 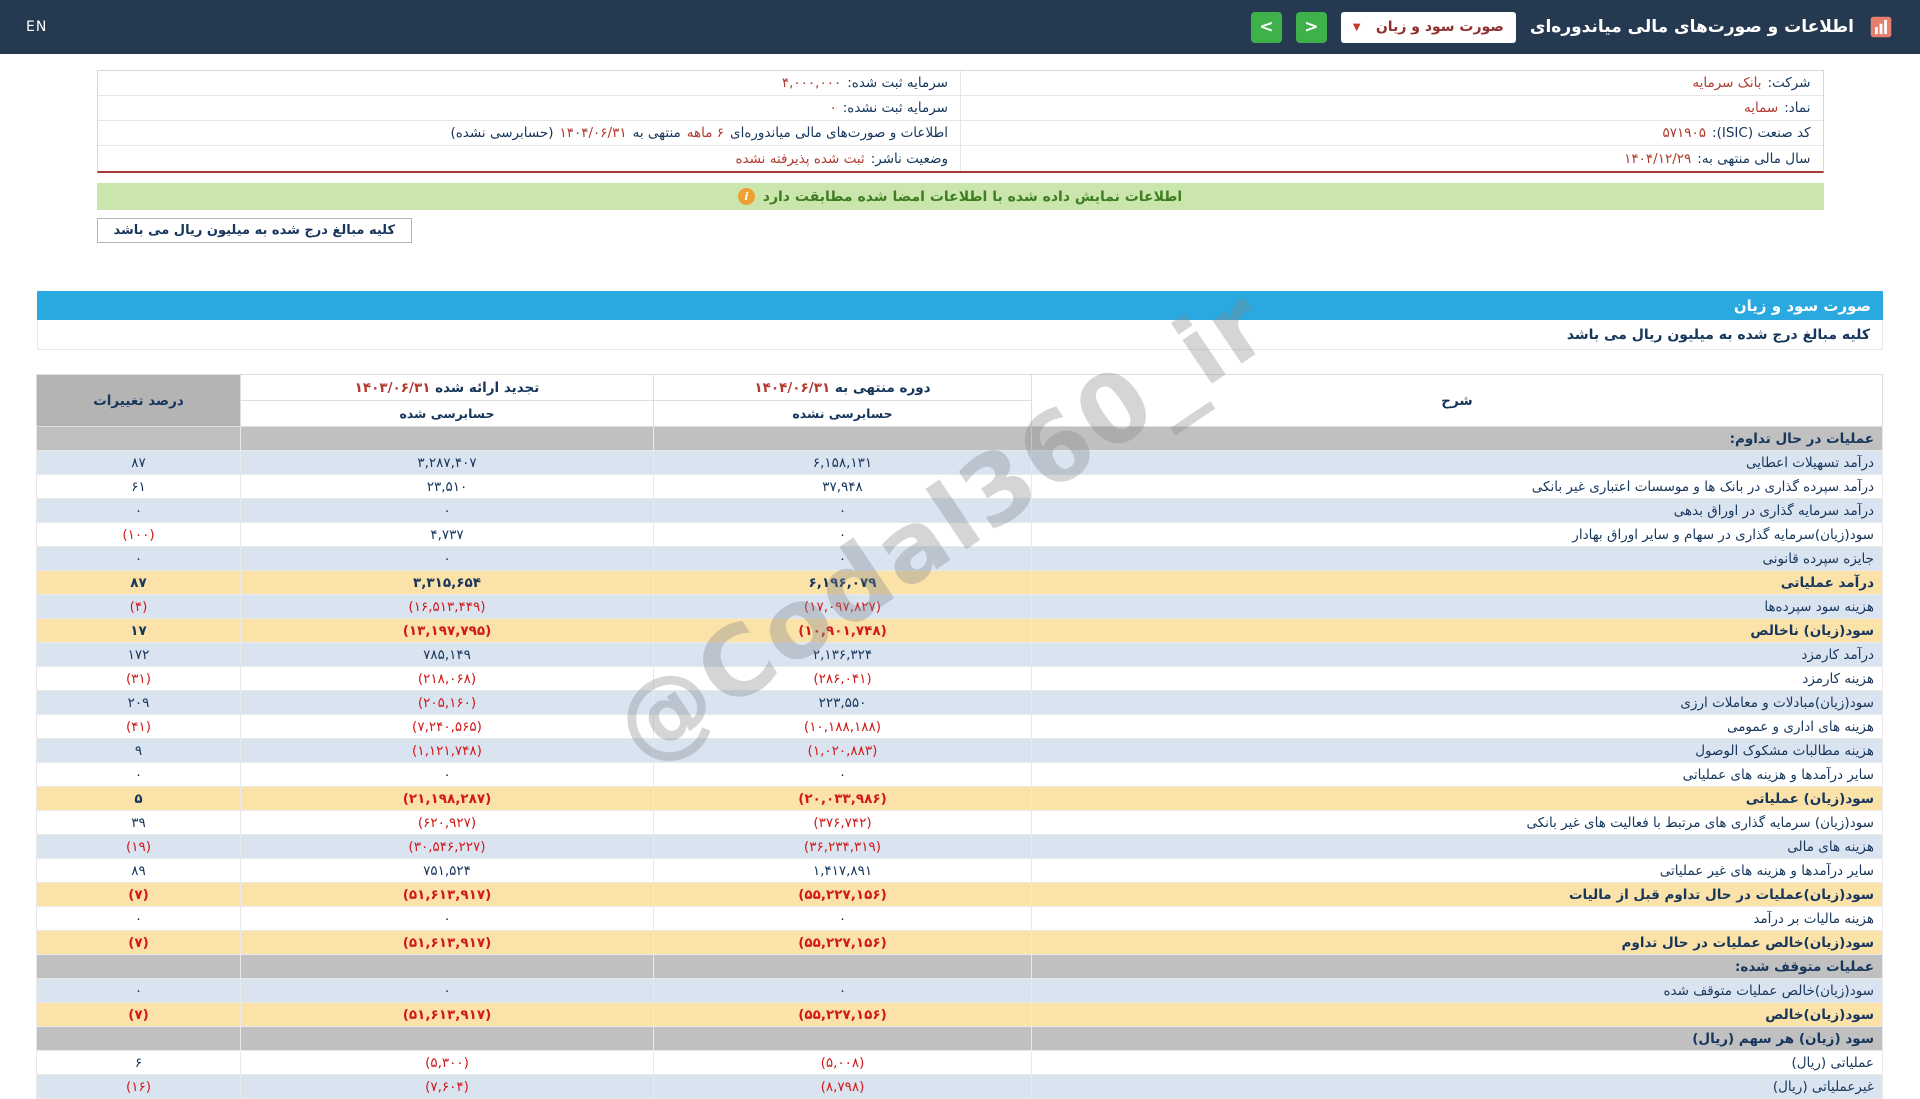 I want to click on pct-change-cell: (۴۱), so click(x=138, y=726).